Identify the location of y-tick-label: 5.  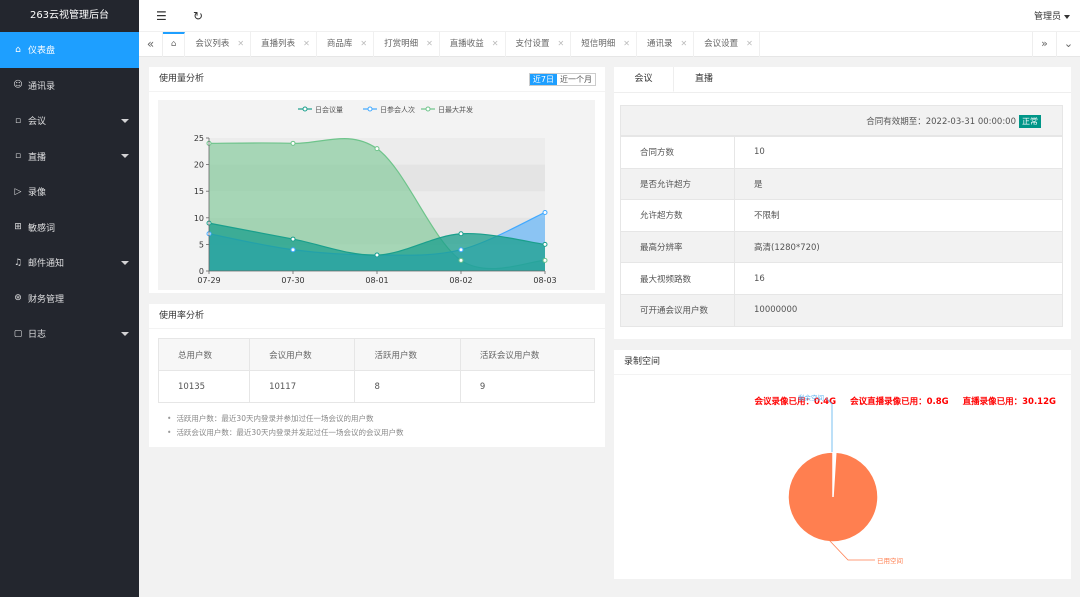
(201, 244).